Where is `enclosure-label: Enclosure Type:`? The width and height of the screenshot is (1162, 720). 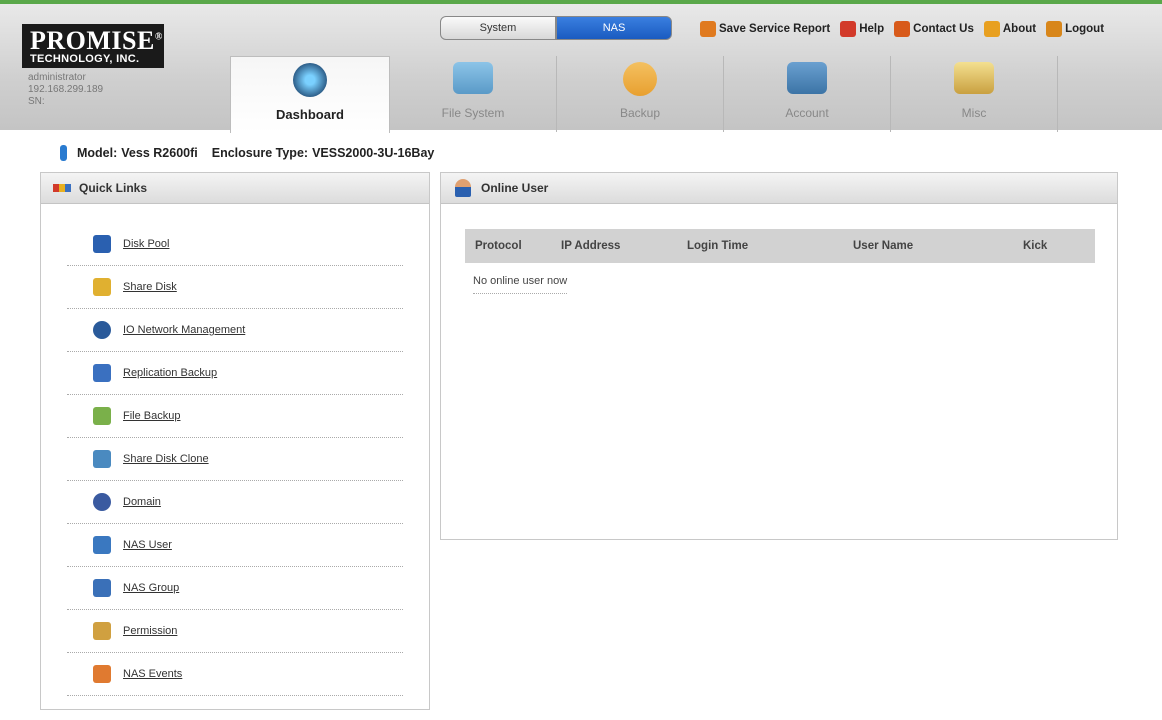
enclosure-label: Enclosure Type: is located at coordinates (260, 153).